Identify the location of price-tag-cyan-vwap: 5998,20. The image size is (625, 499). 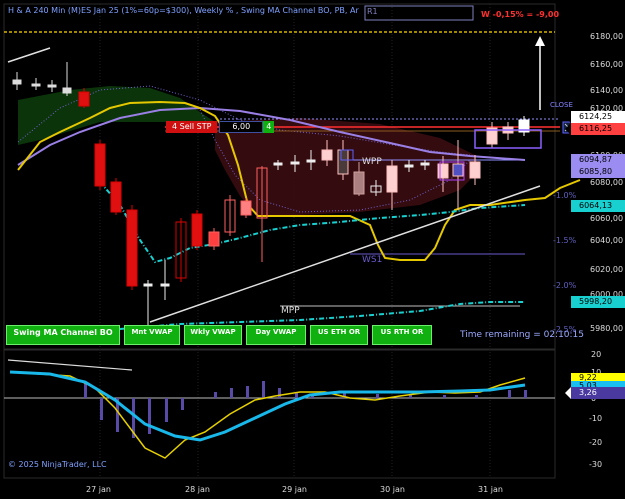
(595, 302).